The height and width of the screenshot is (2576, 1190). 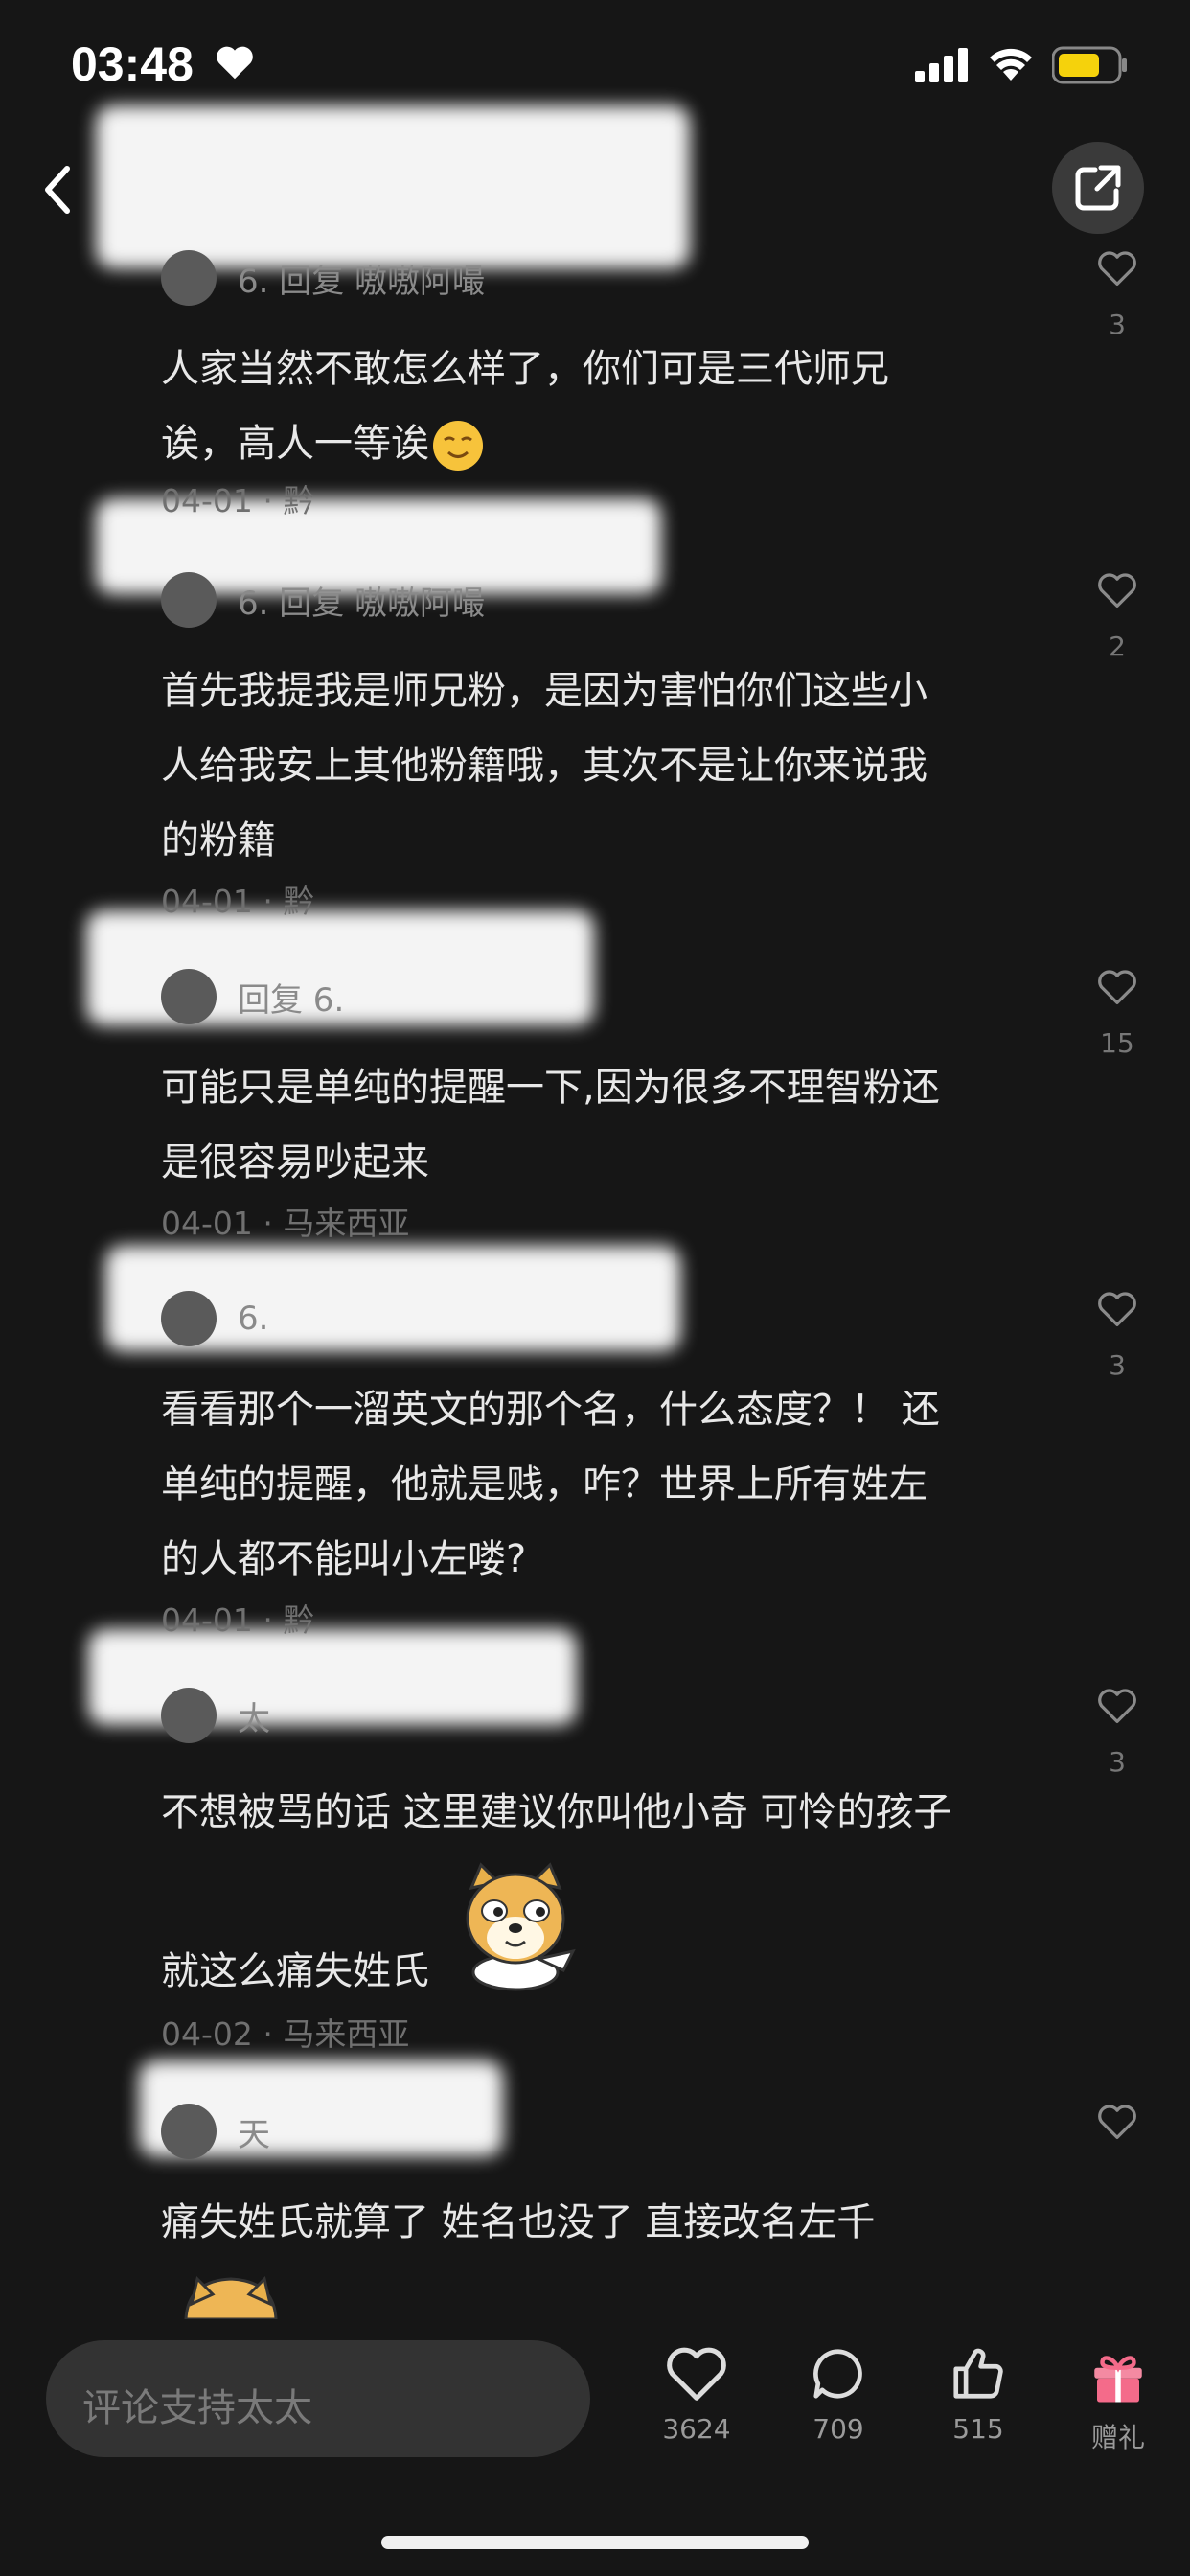 I want to click on comment-header: 6., so click(x=214, y=1318).